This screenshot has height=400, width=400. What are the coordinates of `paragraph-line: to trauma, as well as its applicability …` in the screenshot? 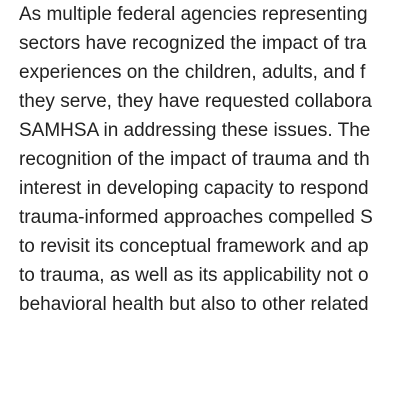 It's located at (194, 275).